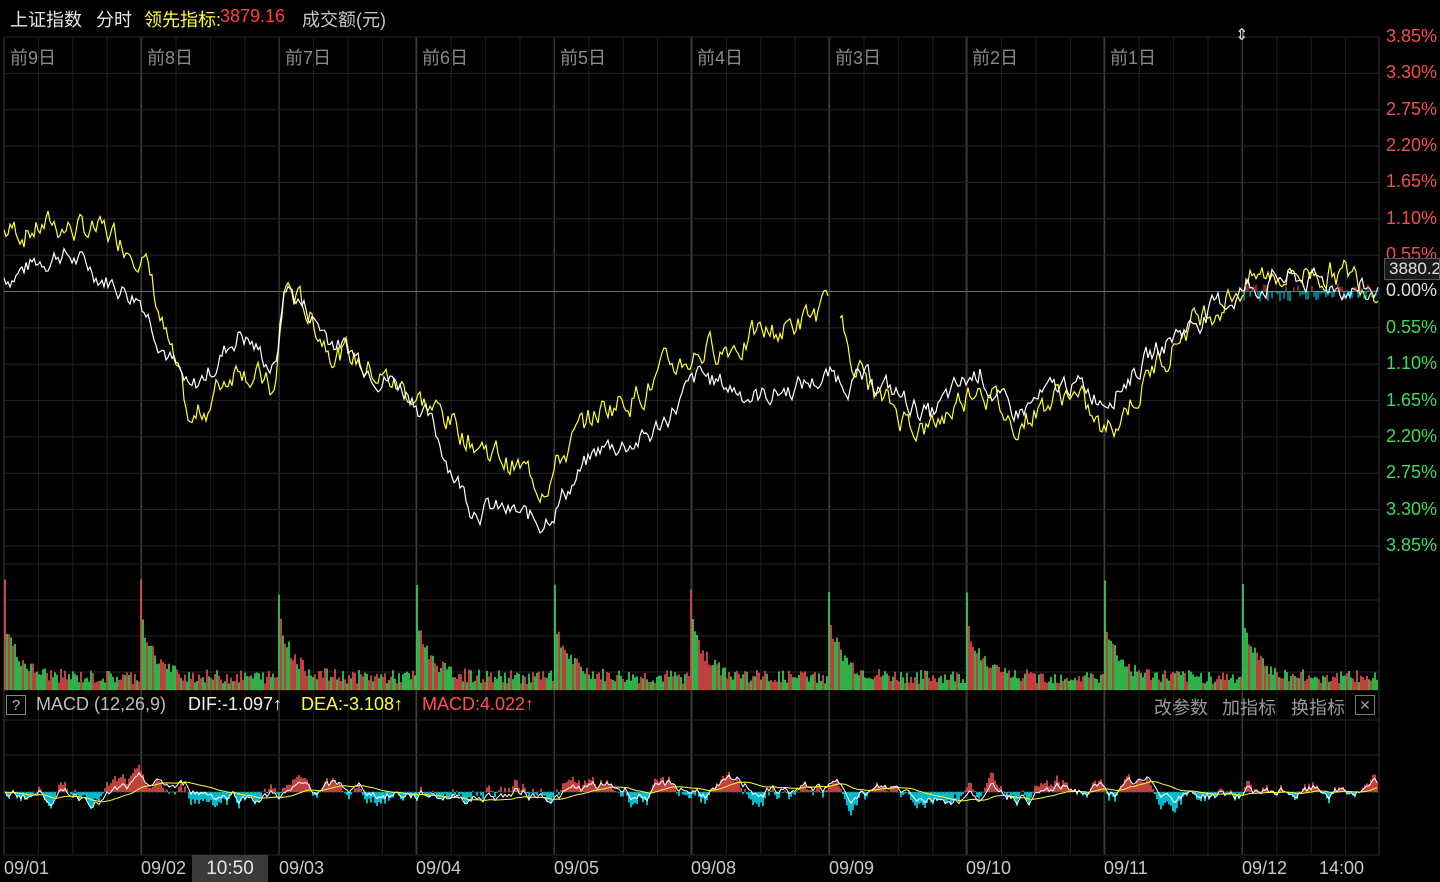 This screenshot has height=882, width=1440. I want to click on day-label: 前9日, so click(33, 58).